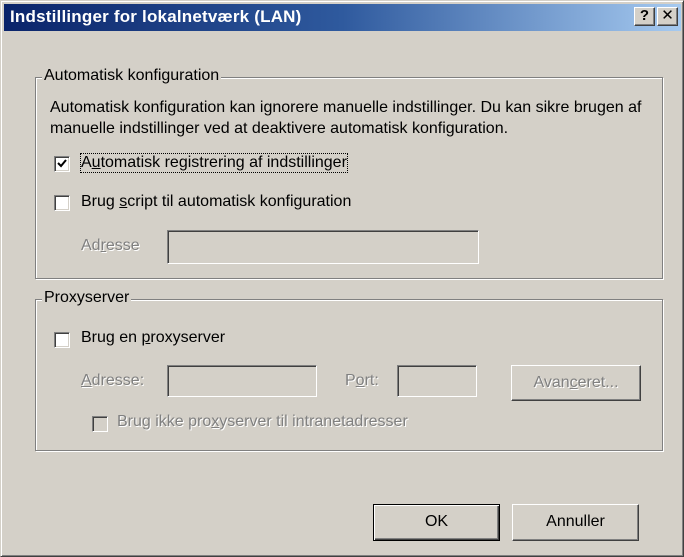 Image resolution: width=684 pixels, height=557 pixels. I want to click on title-bar: Indstillinger for lokalnetværk (LAN) ? ✕, so click(342, 17).